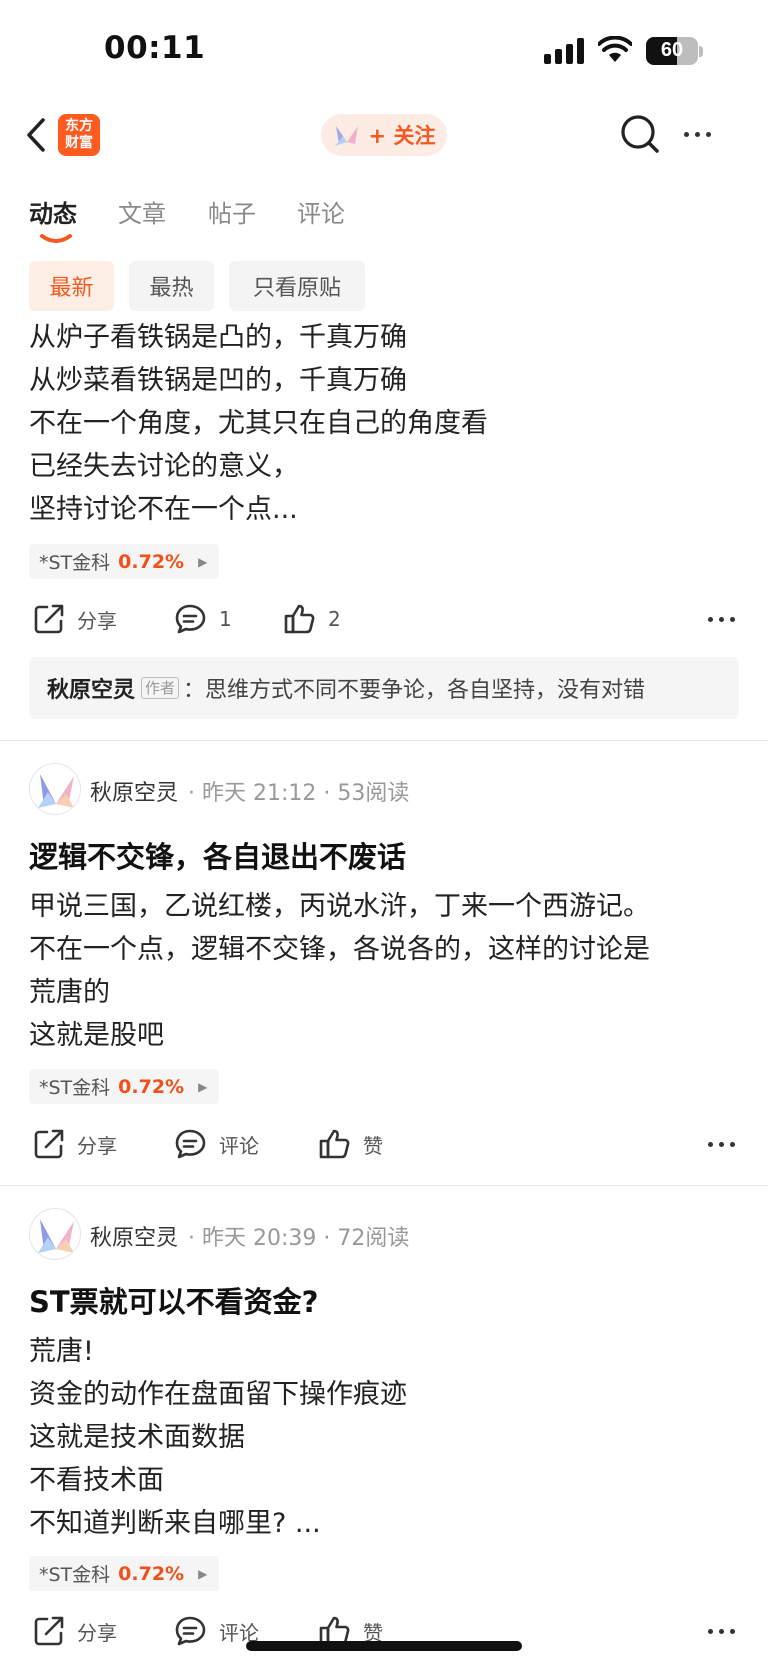 Image resolution: width=768 pixels, height=1665 pixels. What do you see at coordinates (339, 906) in the screenshot?
I see `post2-line: 甲说三国，乙说红楼，丙说水浒，丁来一个西游记。` at bounding box center [339, 906].